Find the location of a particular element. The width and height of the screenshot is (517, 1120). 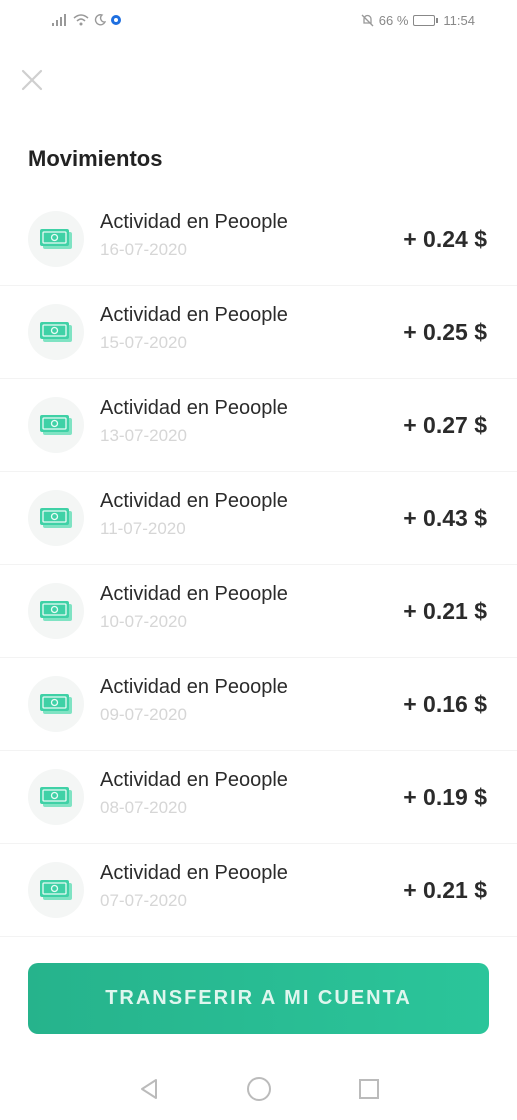

movement-row: Actividad en Peoople 08-07-2020 + 0.19 $ is located at coordinates (258, 797).